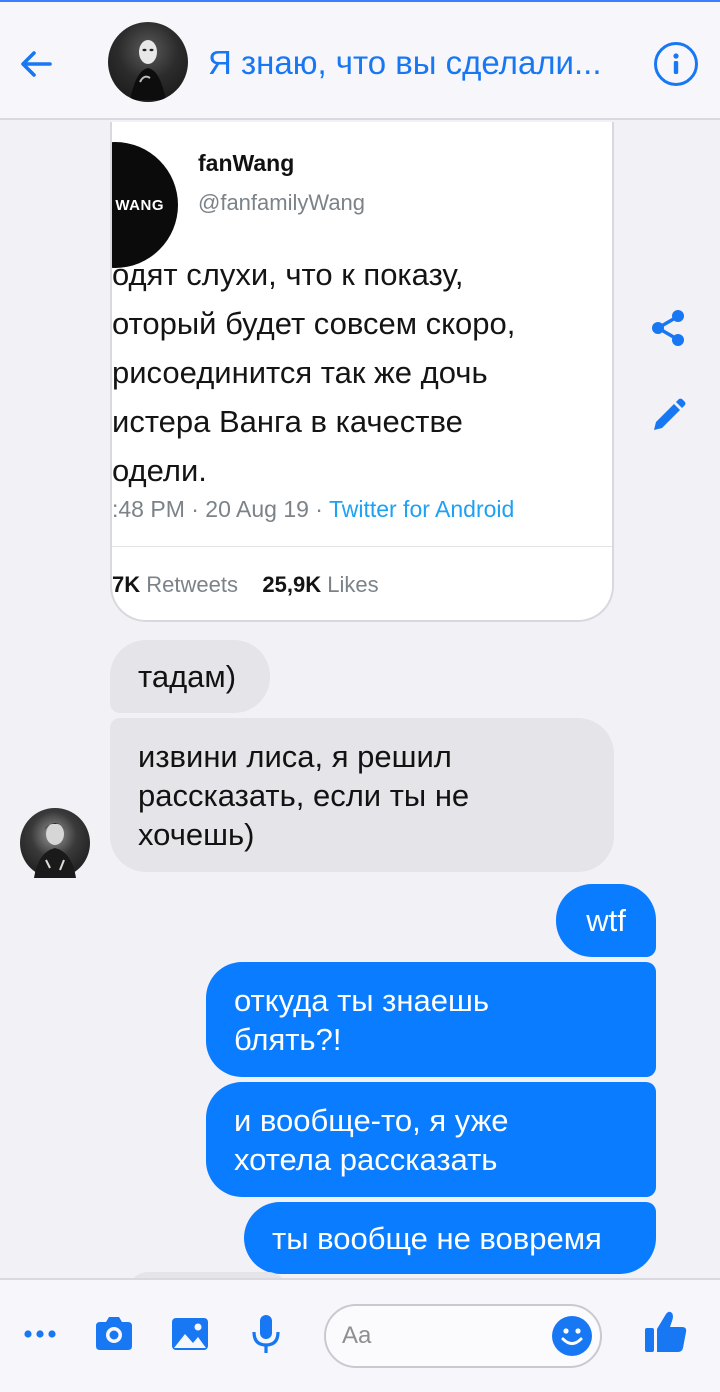 The image size is (720, 1392). Describe the element at coordinates (431, 1139) in the screenshot. I see `outgoing-message-bubble: и вообще-то, я уже хотела рассказать` at that location.